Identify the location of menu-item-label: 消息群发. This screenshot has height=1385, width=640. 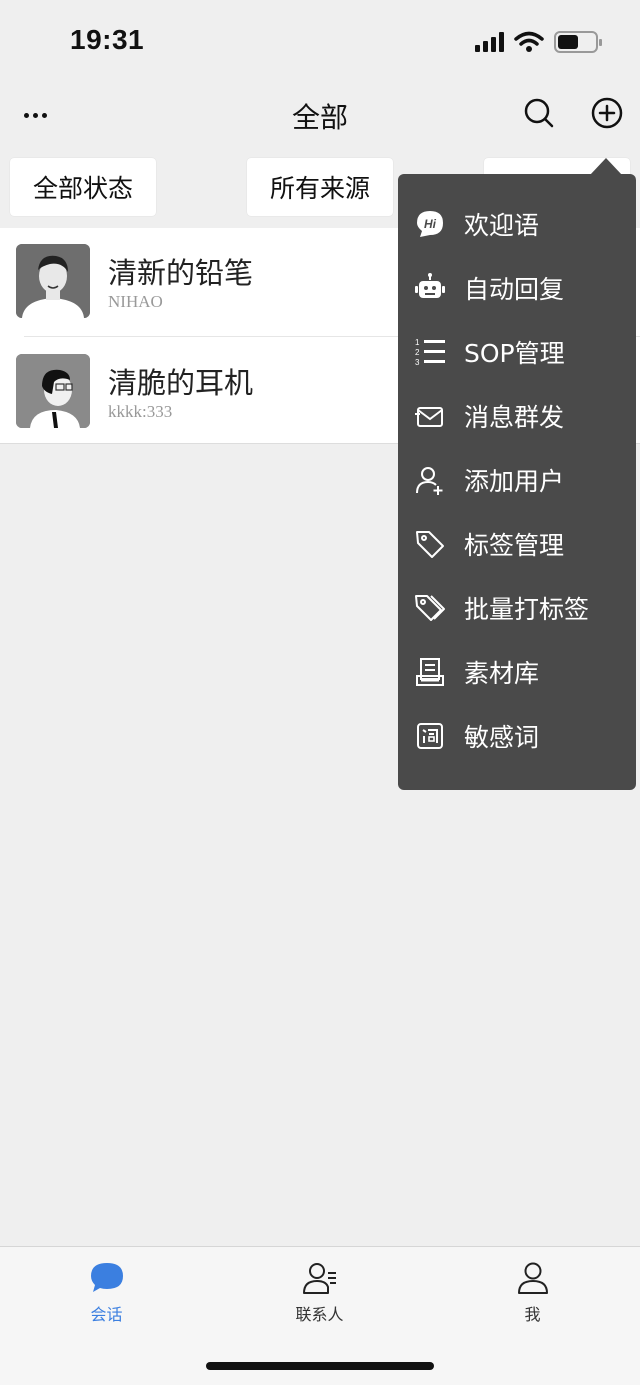
(514, 417).